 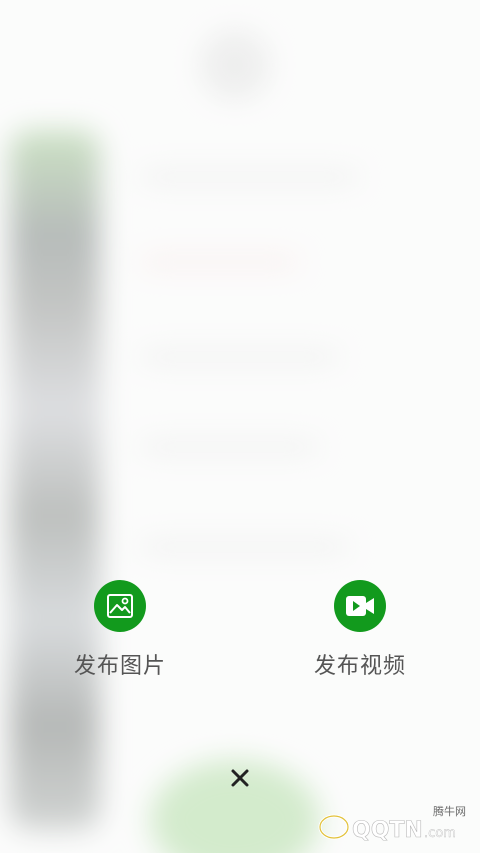 What do you see at coordinates (359, 666) in the screenshot?
I see `publish-video-label: 发布视频` at bounding box center [359, 666].